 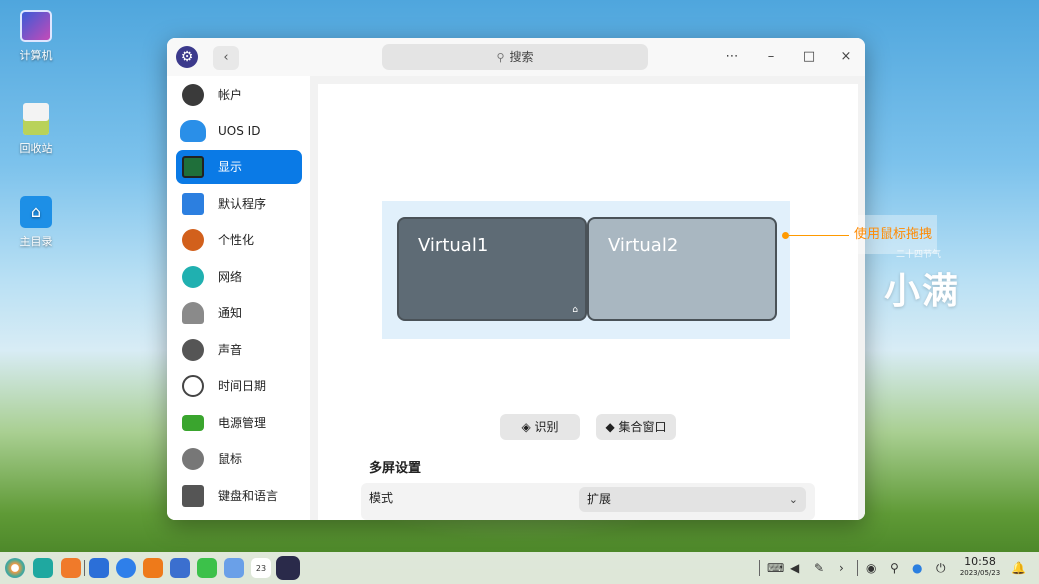 What do you see at coordinates (99, 568) in the screenshot?
I see `browser-icon` at bounding box center [99, 568].